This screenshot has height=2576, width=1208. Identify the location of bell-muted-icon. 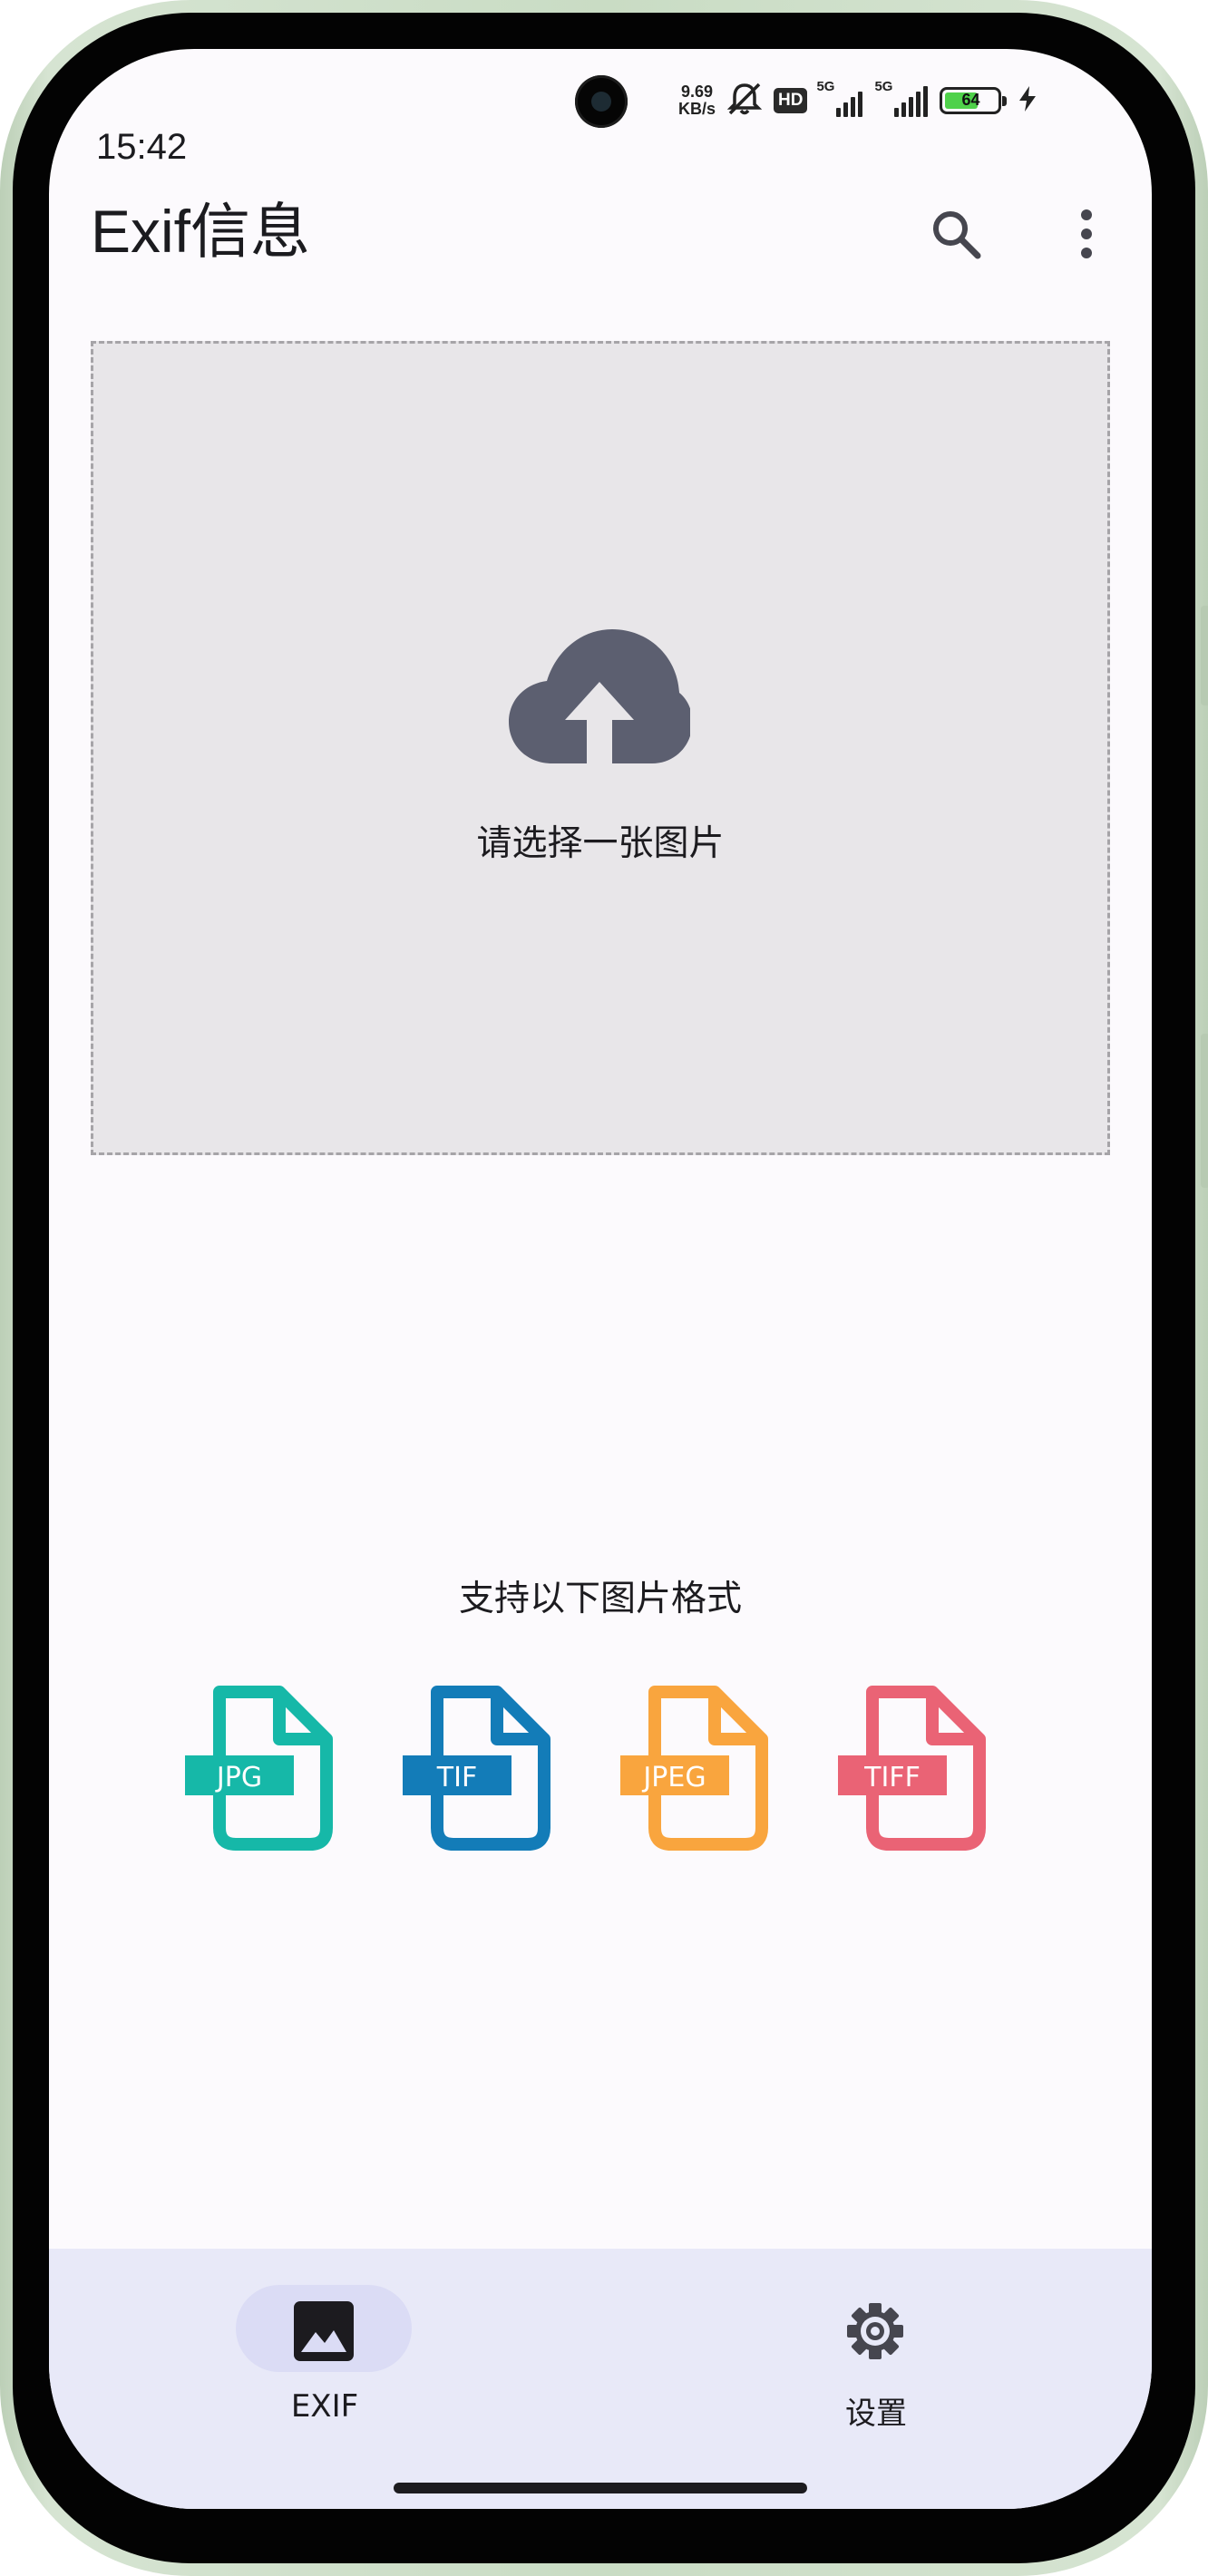
(745, 101).